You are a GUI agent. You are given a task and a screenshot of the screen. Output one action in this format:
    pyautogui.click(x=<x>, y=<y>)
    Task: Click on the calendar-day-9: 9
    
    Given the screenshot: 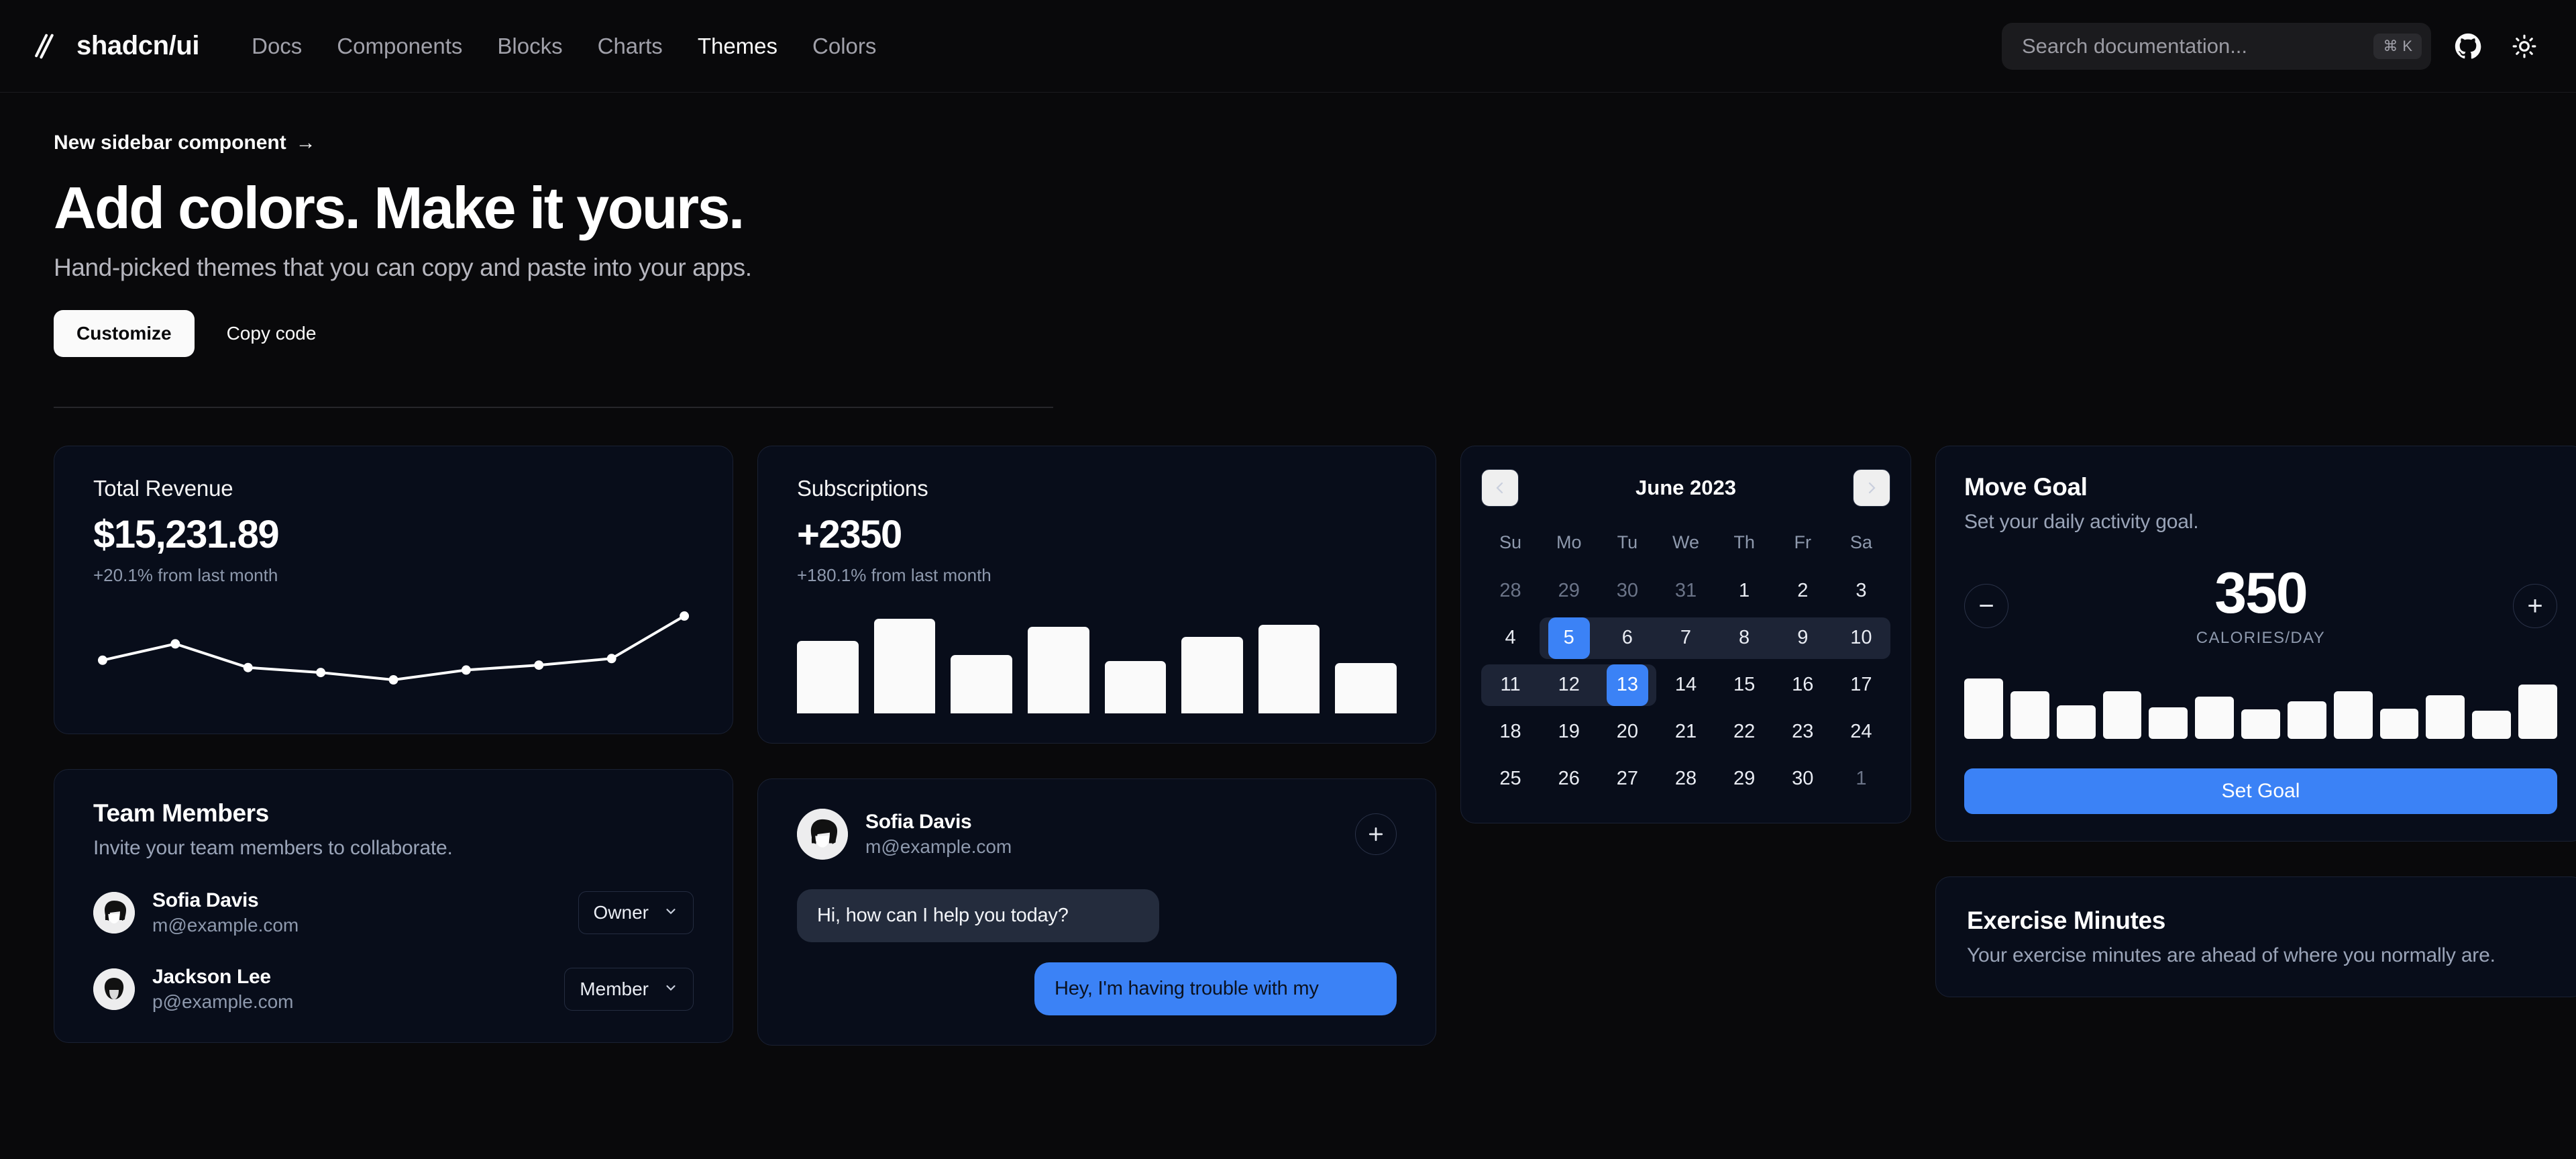 What is the action you would take?
    pyautogui.click(x=1802, y=638)
    